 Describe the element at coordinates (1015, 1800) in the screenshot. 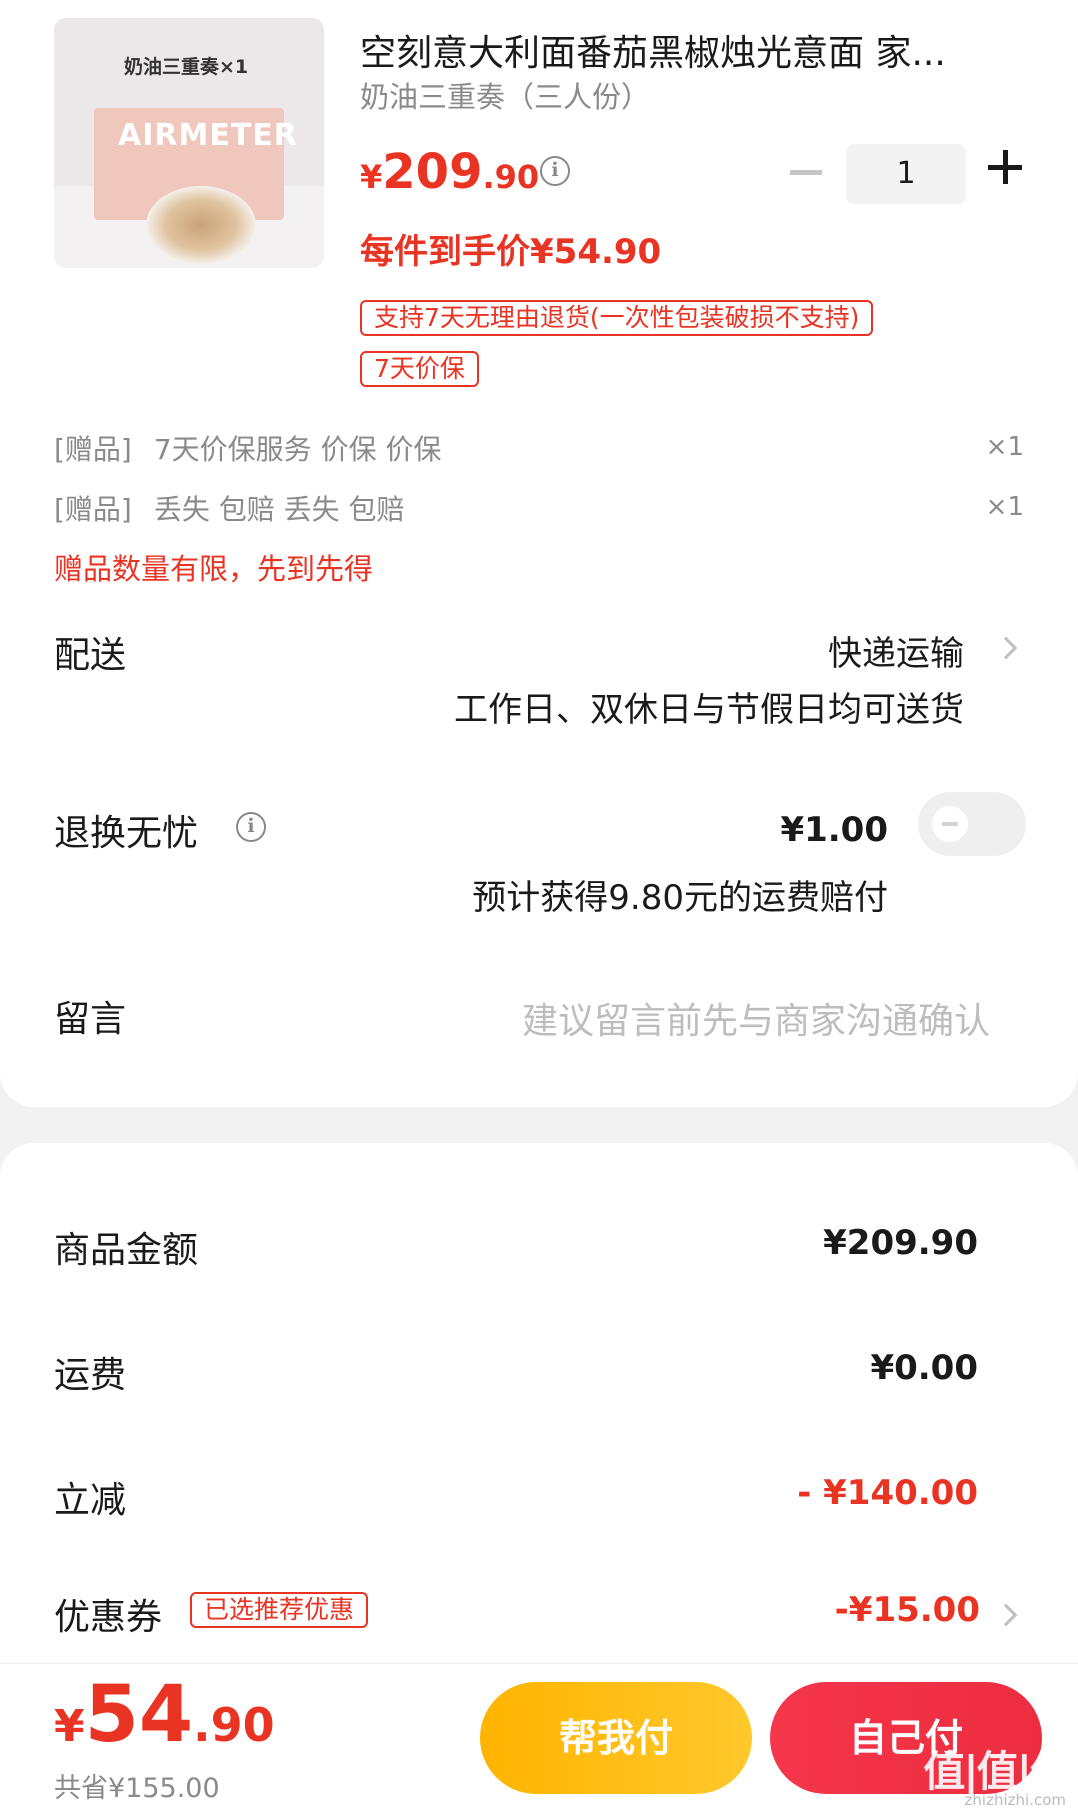

I see `watermark-url: zhizhizhi.com` at that location.